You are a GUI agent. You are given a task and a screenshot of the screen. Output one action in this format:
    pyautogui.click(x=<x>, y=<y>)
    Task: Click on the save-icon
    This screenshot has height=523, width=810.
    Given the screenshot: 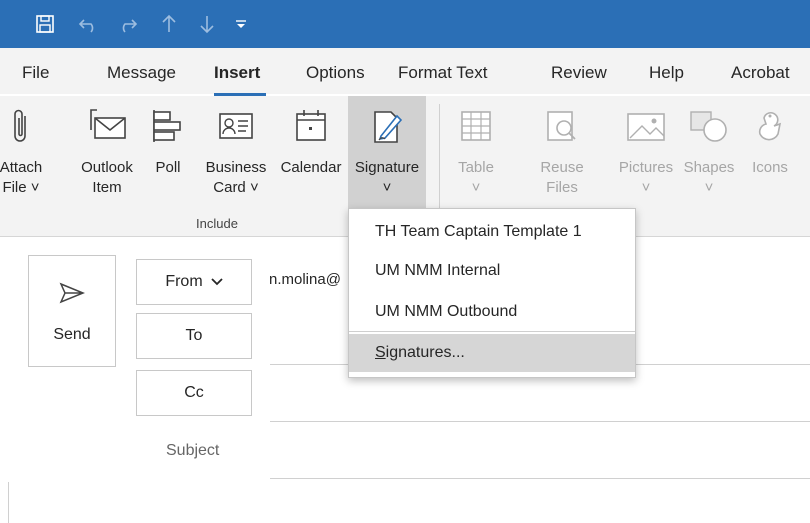 What is the action you would take?
    pyautogui.click(x=45, y=24)
    